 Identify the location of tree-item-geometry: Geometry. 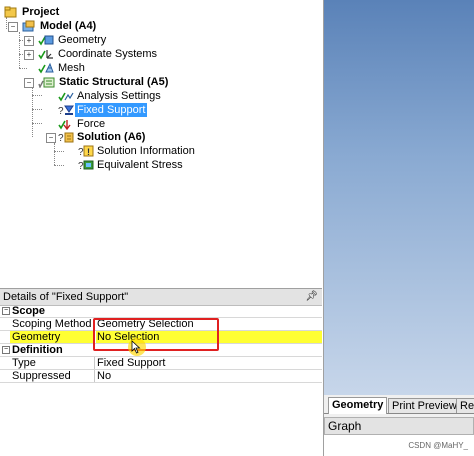
(73, 40).